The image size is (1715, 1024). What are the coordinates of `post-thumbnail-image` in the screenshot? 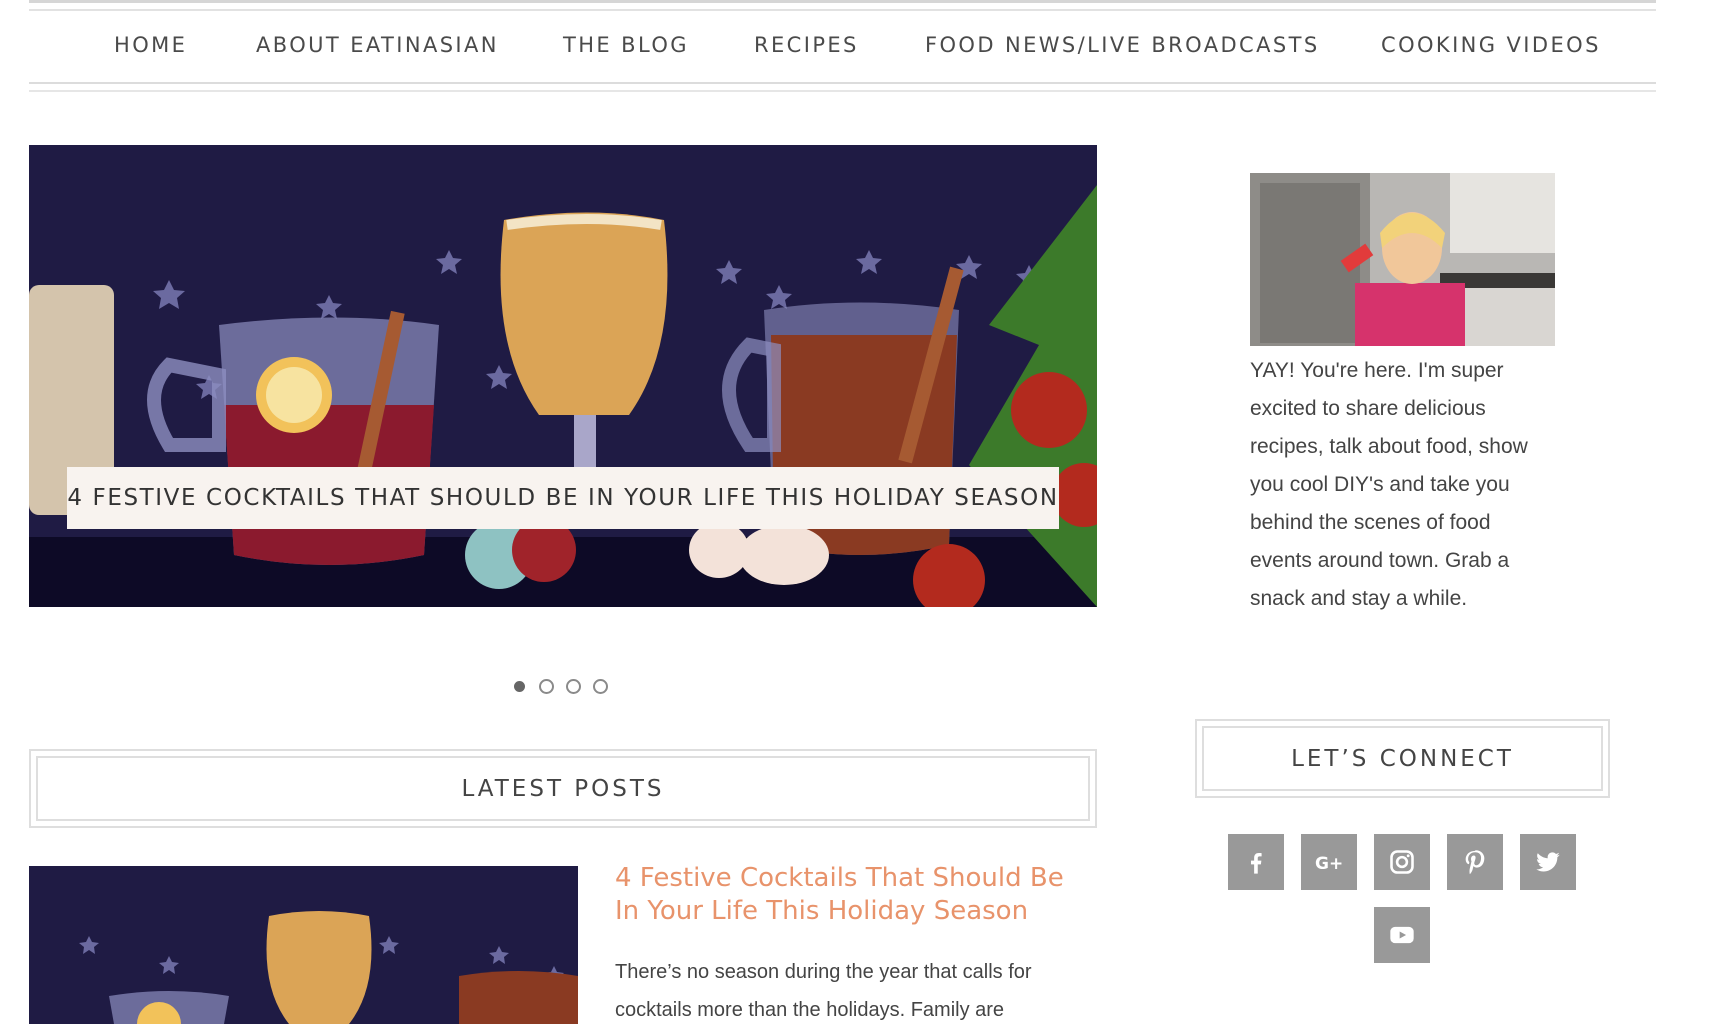 It's located at (303, 945).